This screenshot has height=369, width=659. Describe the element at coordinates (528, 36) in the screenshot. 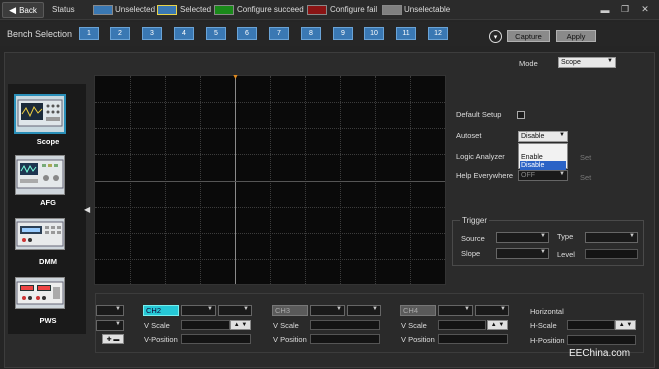

I see `capture-button: Capture` at that location.